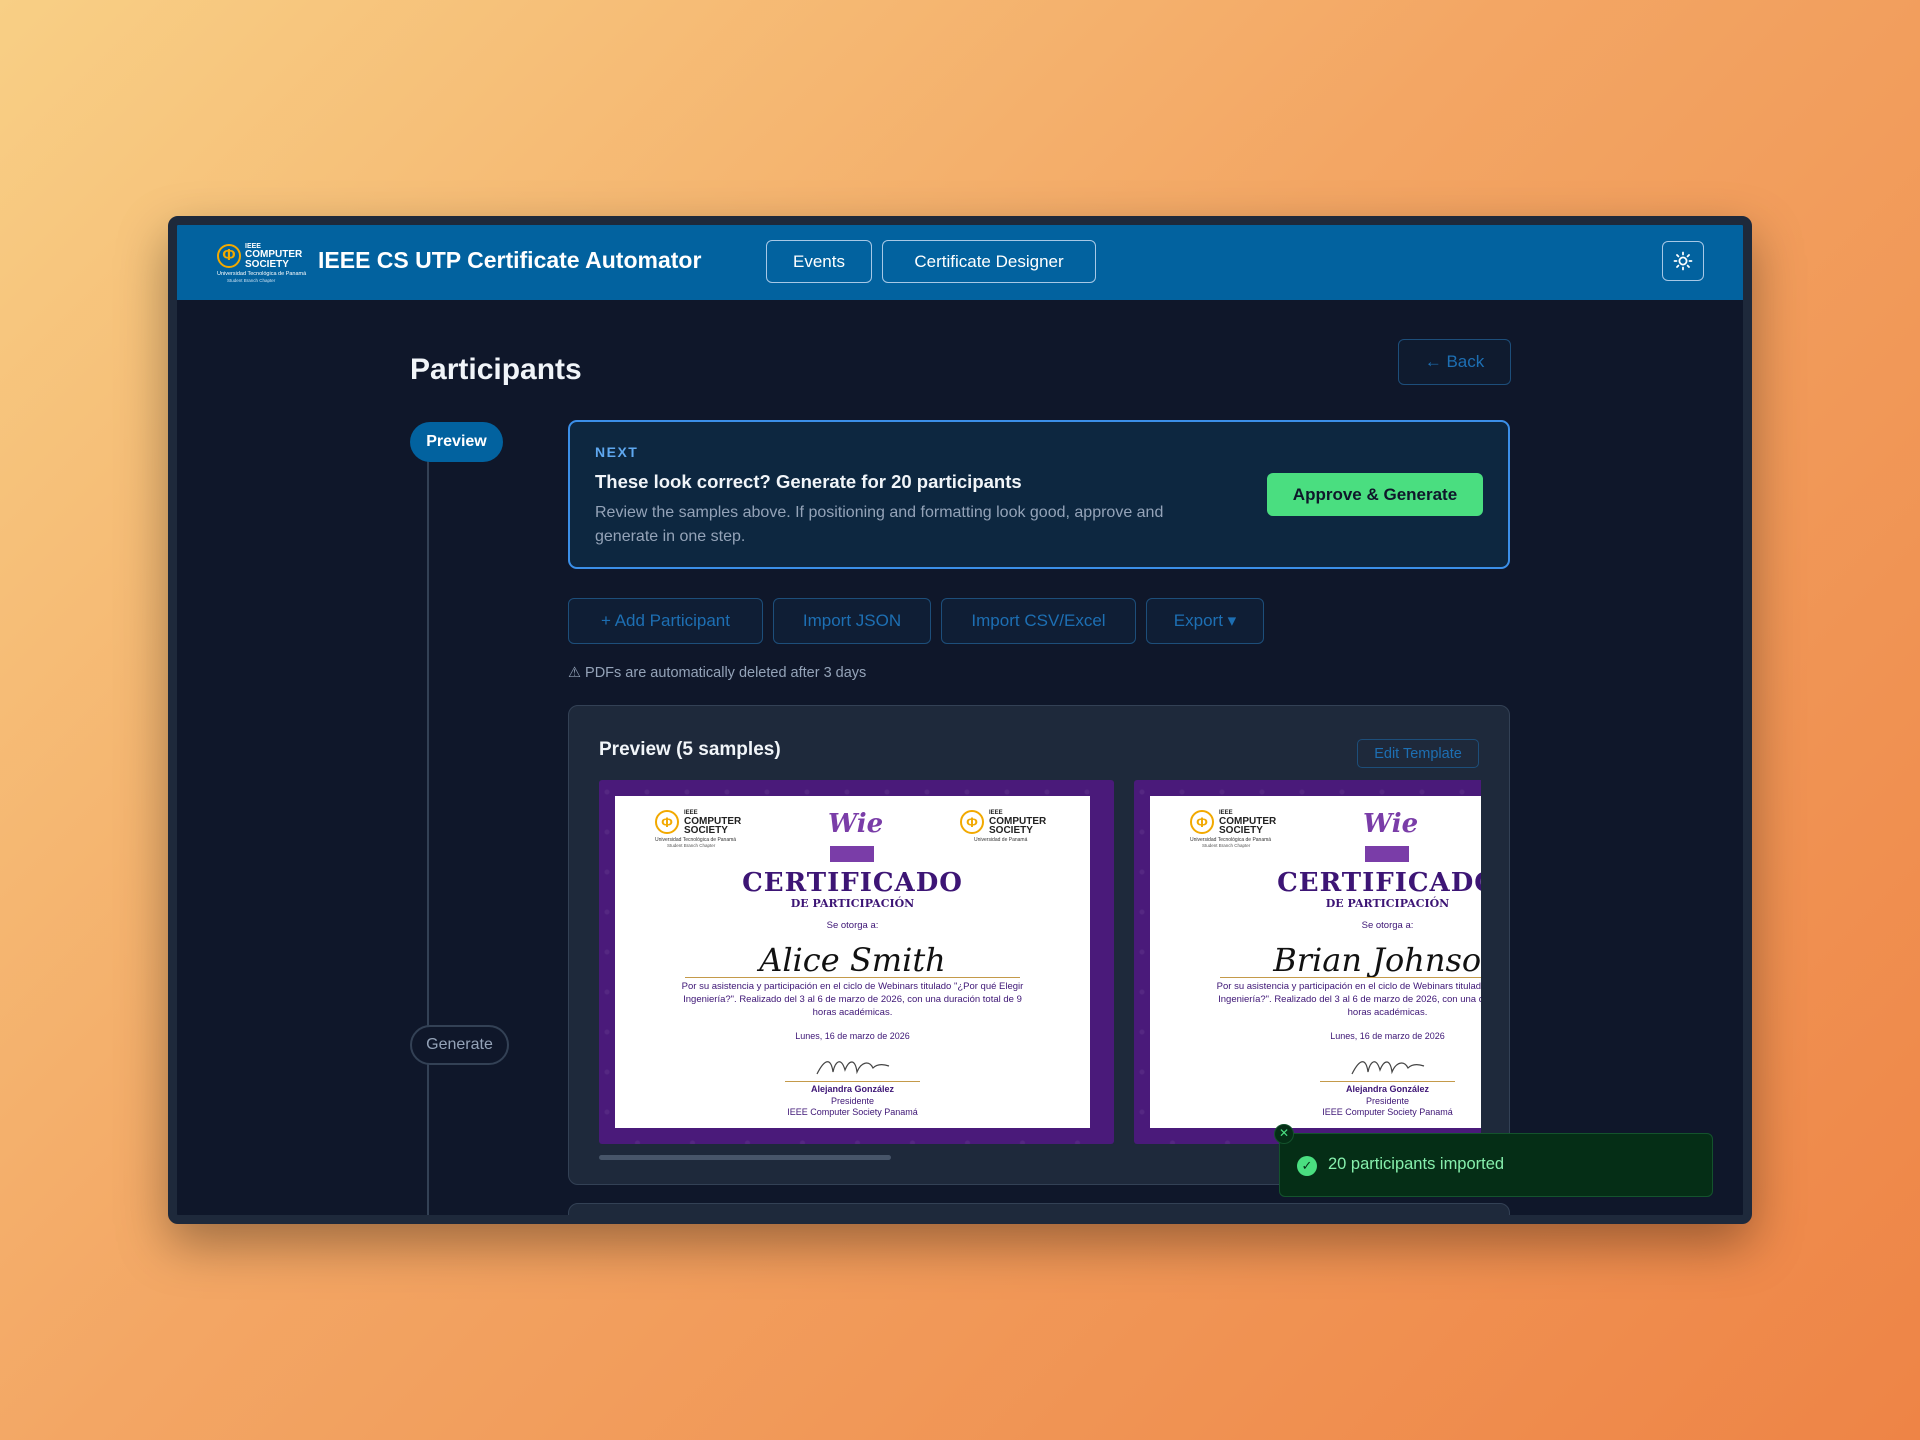 This screenshot has height=1440, width=1920. Describe the element at coordinates (1454, 362) in the screenshot. I see `back-button: ← Back` at that location.